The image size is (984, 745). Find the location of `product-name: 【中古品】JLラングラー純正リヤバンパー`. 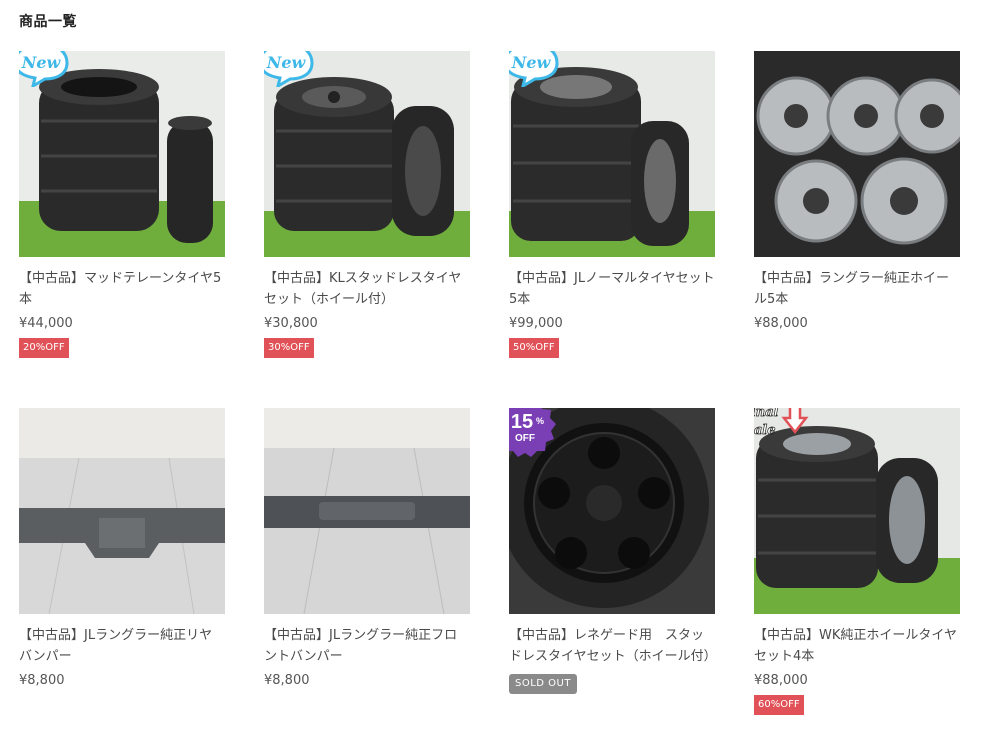

product-name: 【中古品】JLラングラー純正リヤバンパー is located at coordinates (122, 646).